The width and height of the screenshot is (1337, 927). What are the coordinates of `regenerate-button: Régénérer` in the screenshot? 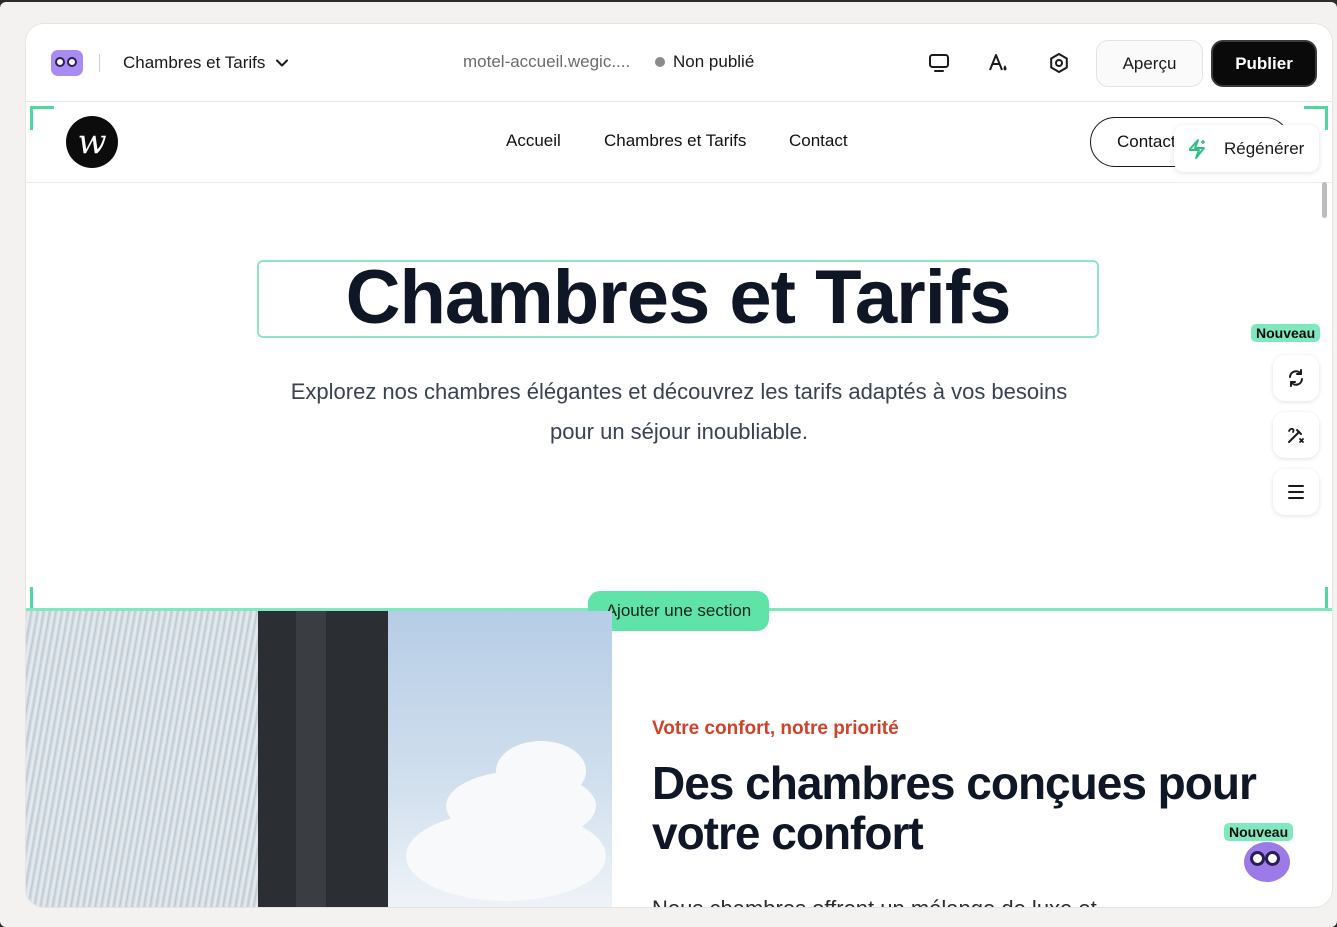 It's located at (1246, 148).